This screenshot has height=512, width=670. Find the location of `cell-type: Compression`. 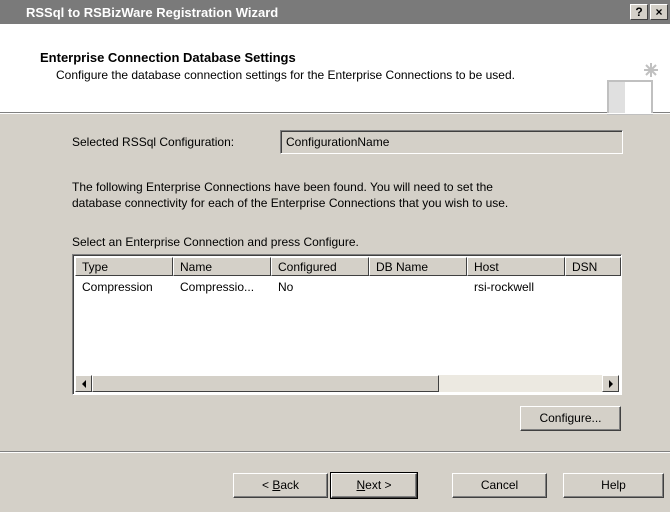

cell-type: Compression is located at coordinates (117, 287).